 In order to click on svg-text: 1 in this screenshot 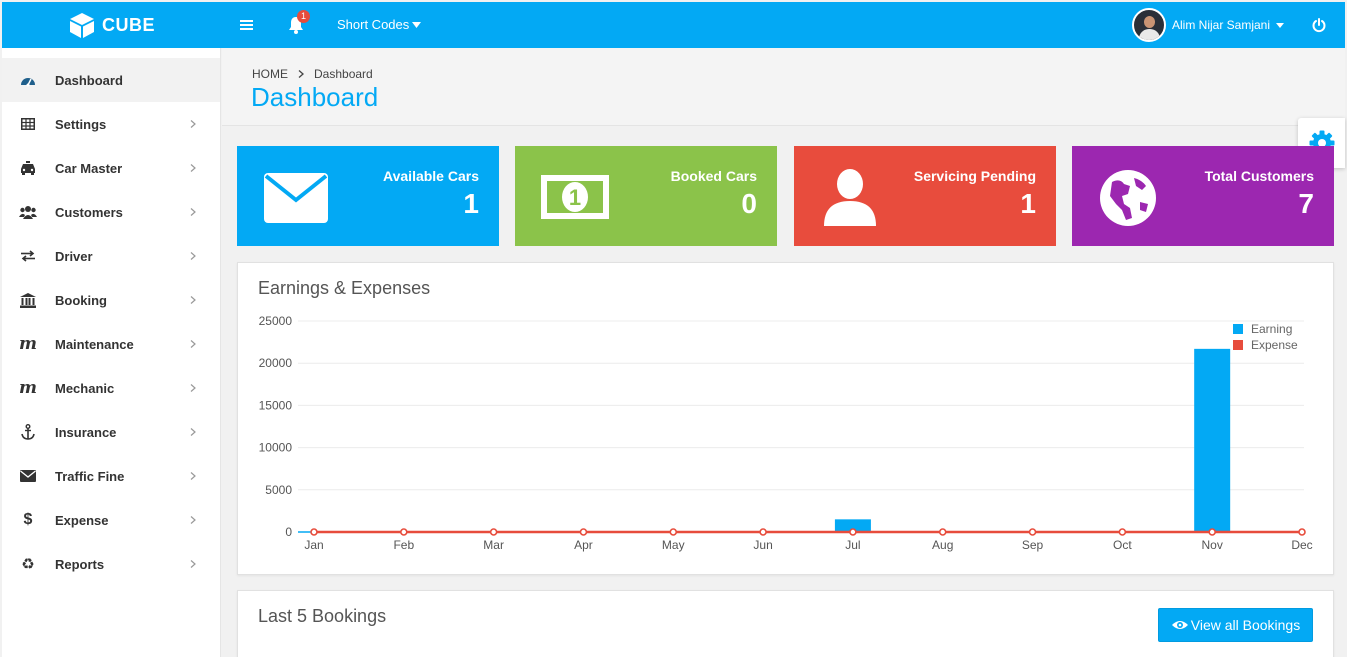, I will do `click(575, 197)`.